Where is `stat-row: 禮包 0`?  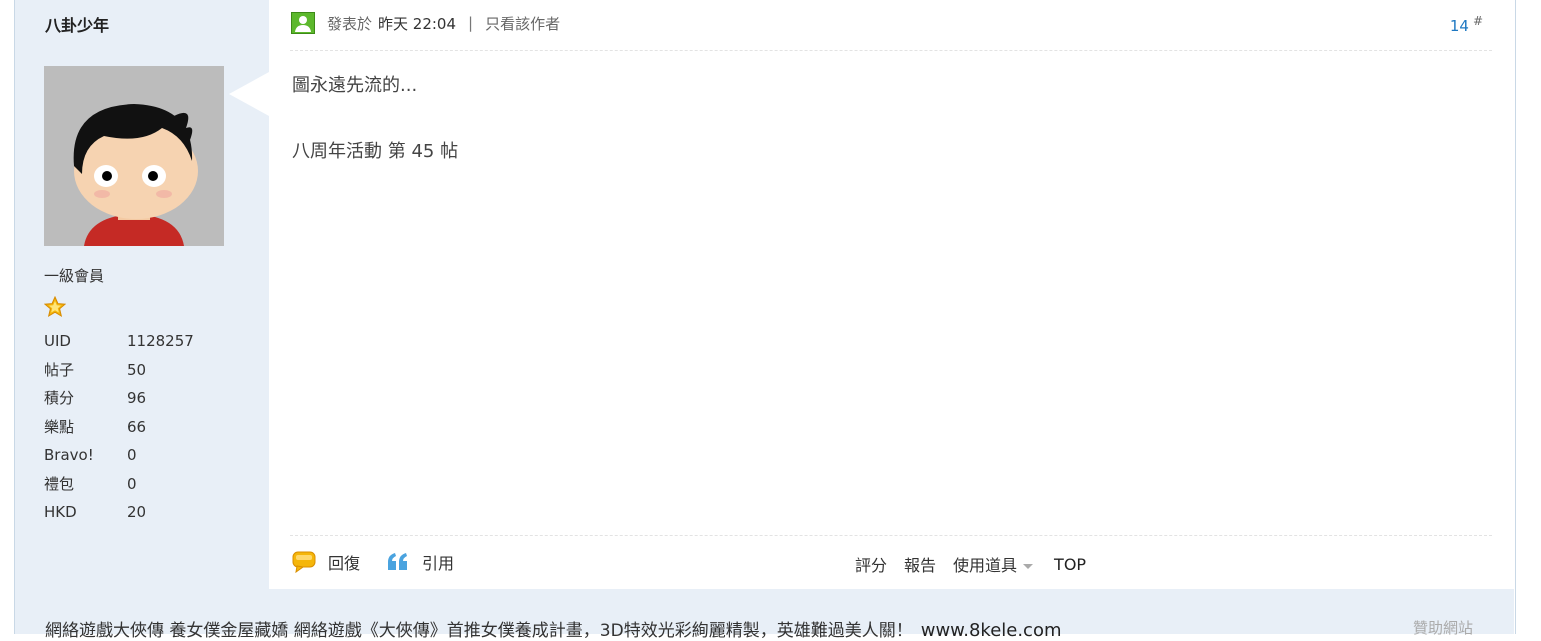
stat-row: 禮包 0 is located at coordinates (119, 487).